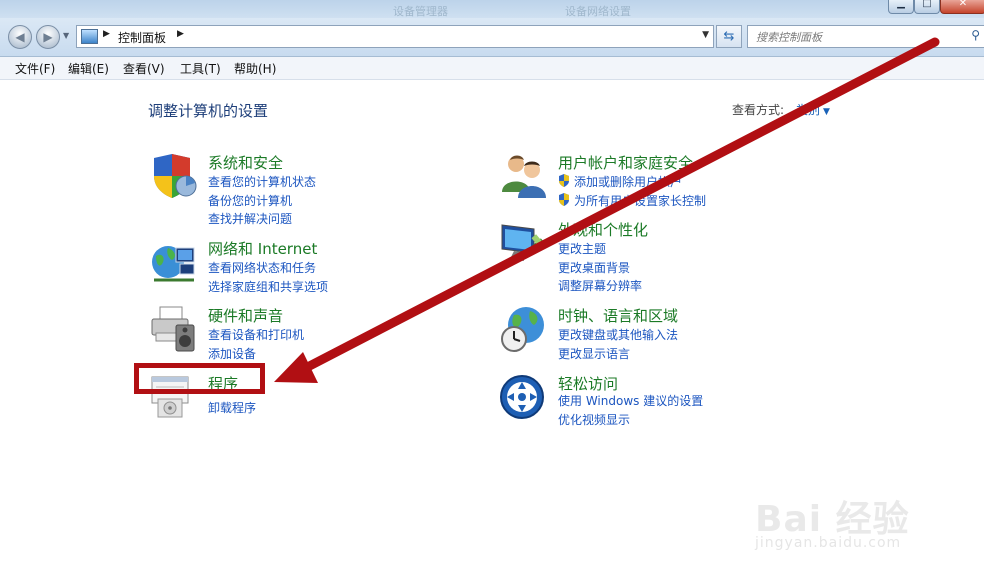 This screenshot has width=984, height=579. Describe the element at coordinates (858, 530) in the screenshot. I see `baidu-jingyan-watermark: Bai 经验 jingyan.baidu.com` at that location.